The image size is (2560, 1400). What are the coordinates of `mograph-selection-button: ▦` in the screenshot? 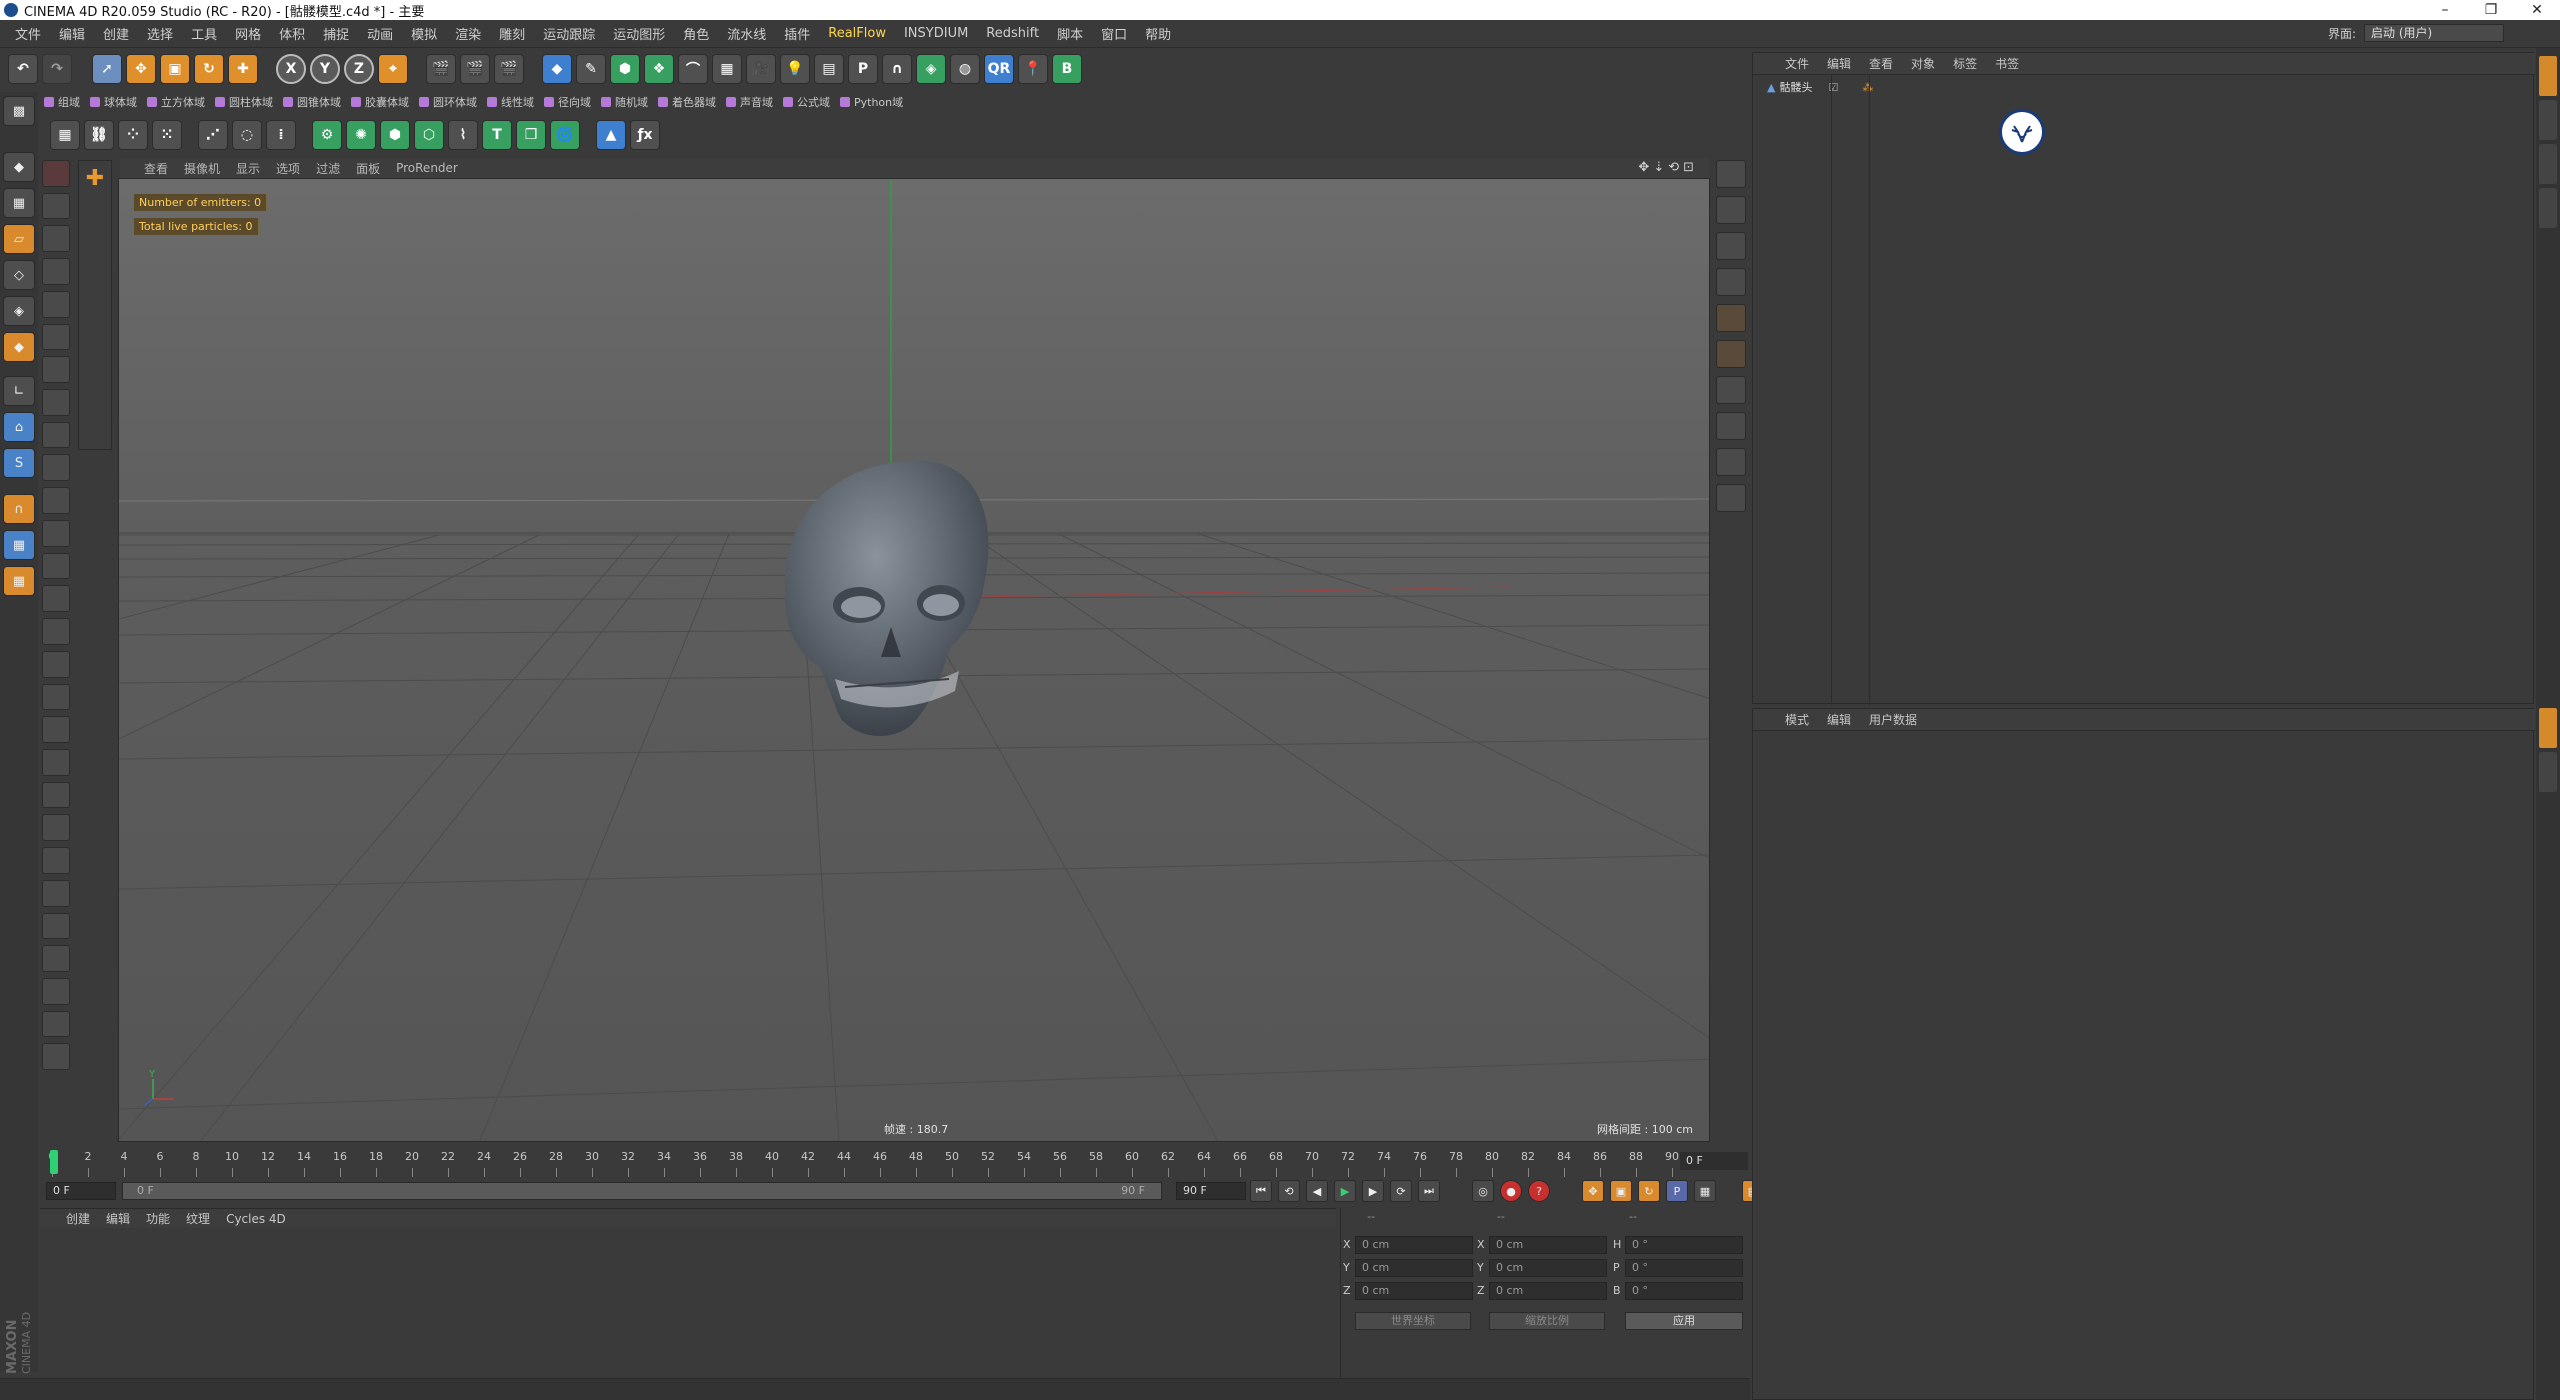 It's located at (65, 135).